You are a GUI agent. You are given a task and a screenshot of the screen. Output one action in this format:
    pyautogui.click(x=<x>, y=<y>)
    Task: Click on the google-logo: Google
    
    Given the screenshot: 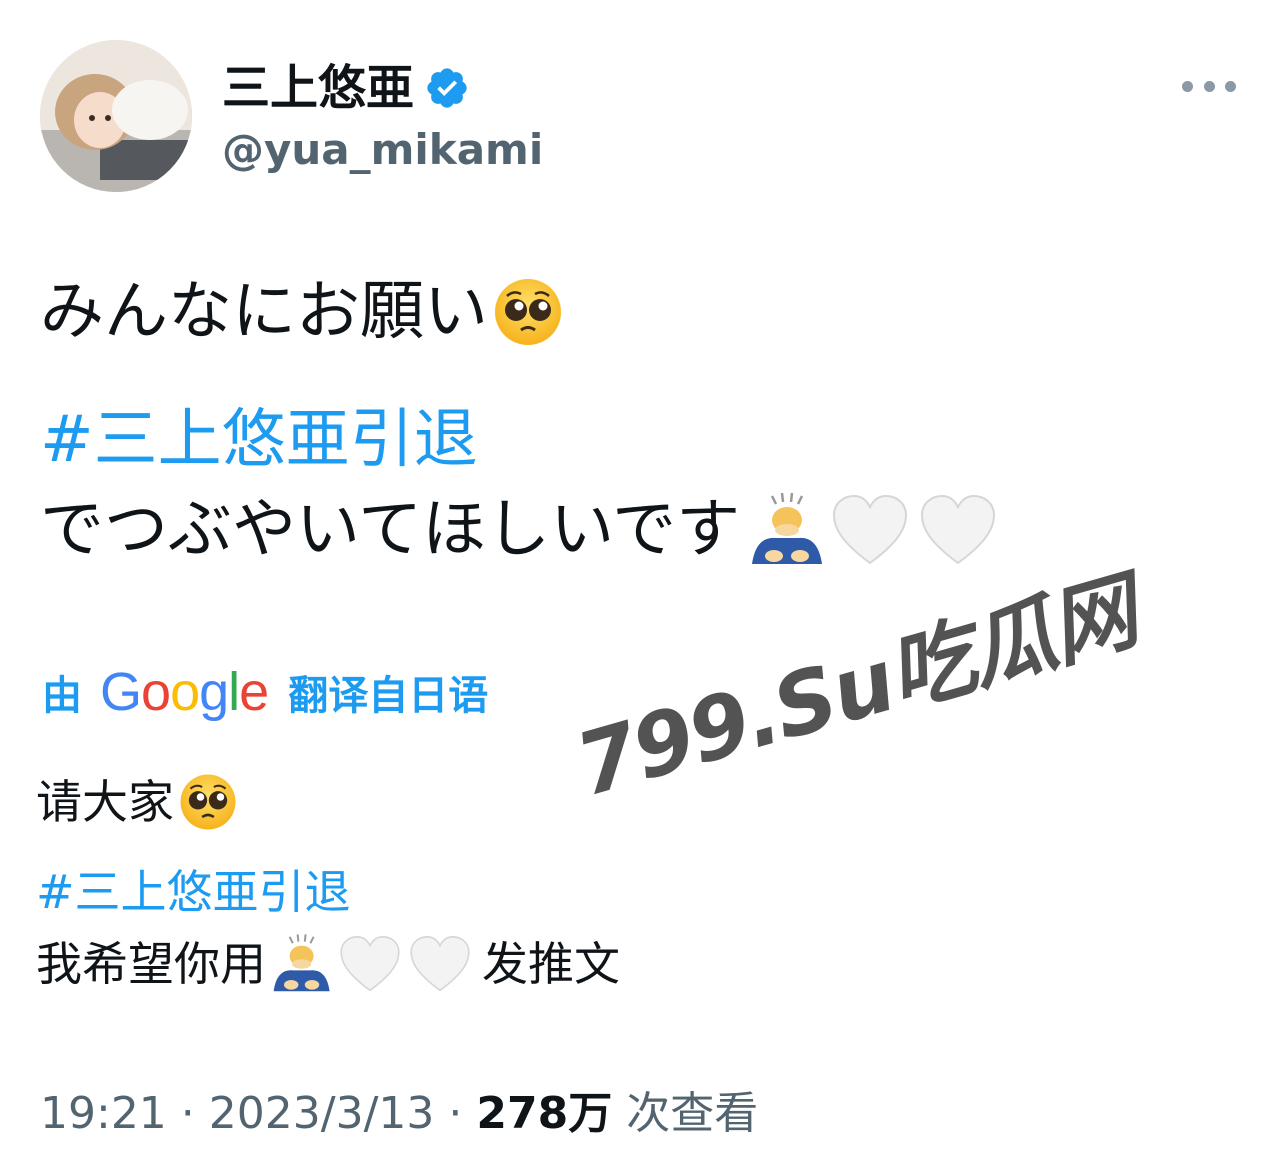 What is the action you would take?
    pyautogui.click(x=184, y=692)
    